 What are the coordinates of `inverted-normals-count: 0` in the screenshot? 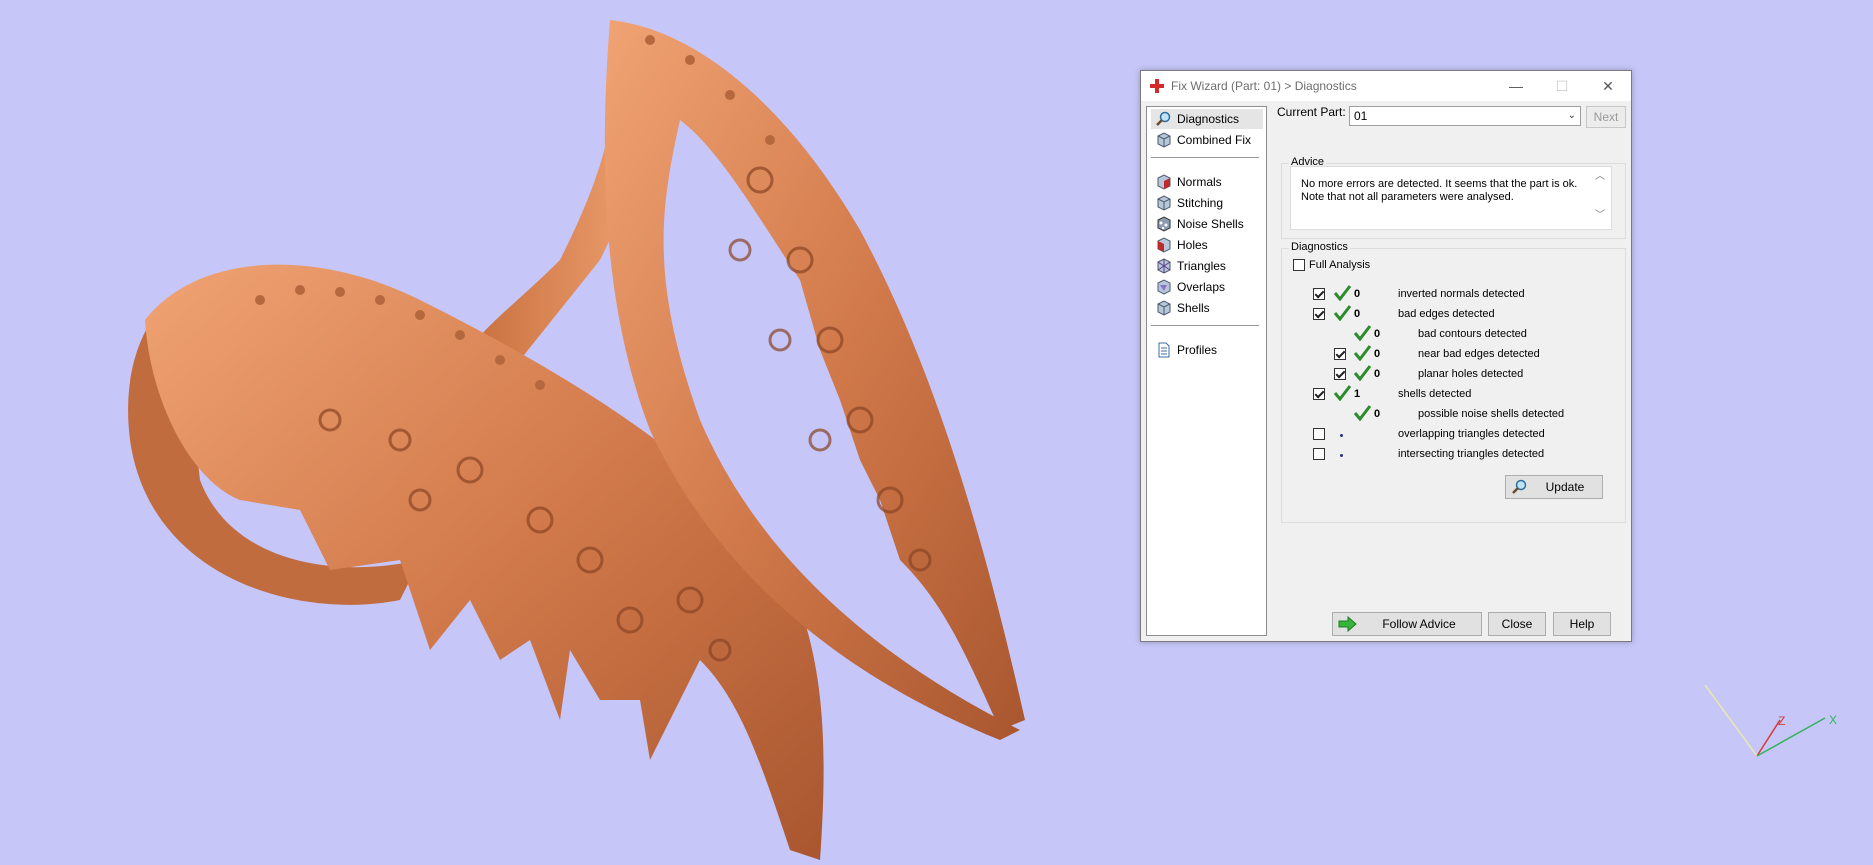 It's located at (1357, 294).